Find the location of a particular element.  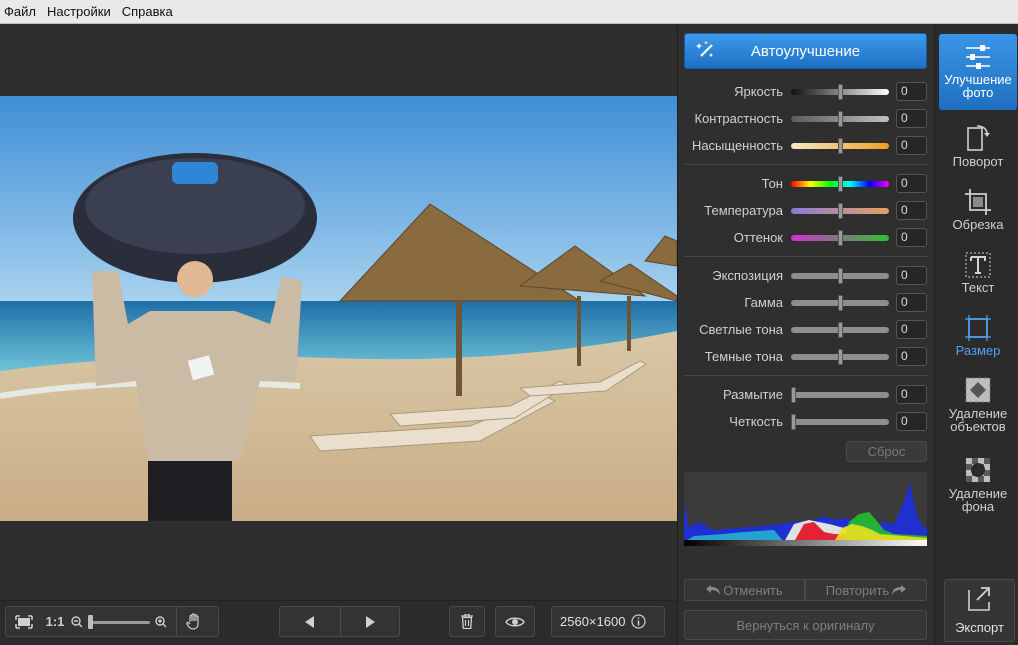

exposure-value: 0 is located at coordinates (911, 275).